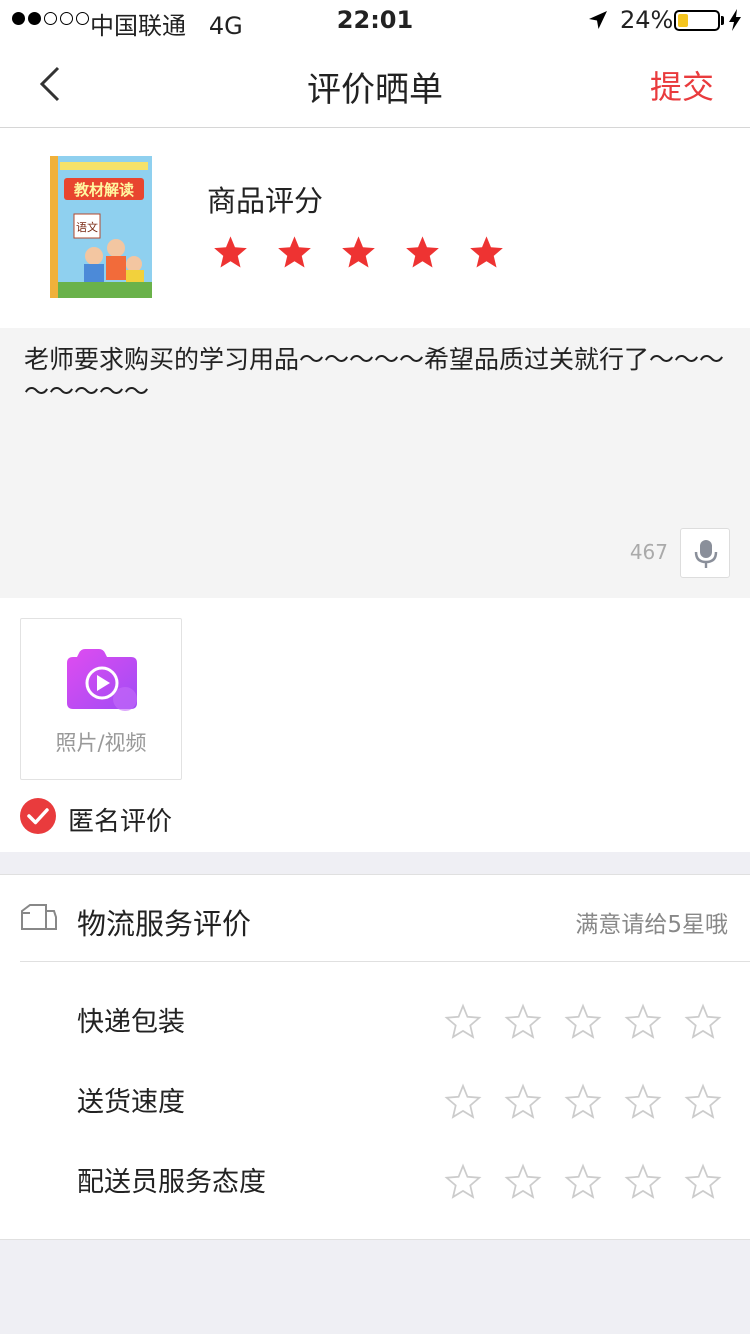 This screenshot has width=750, height=1334. What do you see at coordinates (682, 85) in the screenshot?
I see `submit-button: 提交` at bounding box center [682, 85].